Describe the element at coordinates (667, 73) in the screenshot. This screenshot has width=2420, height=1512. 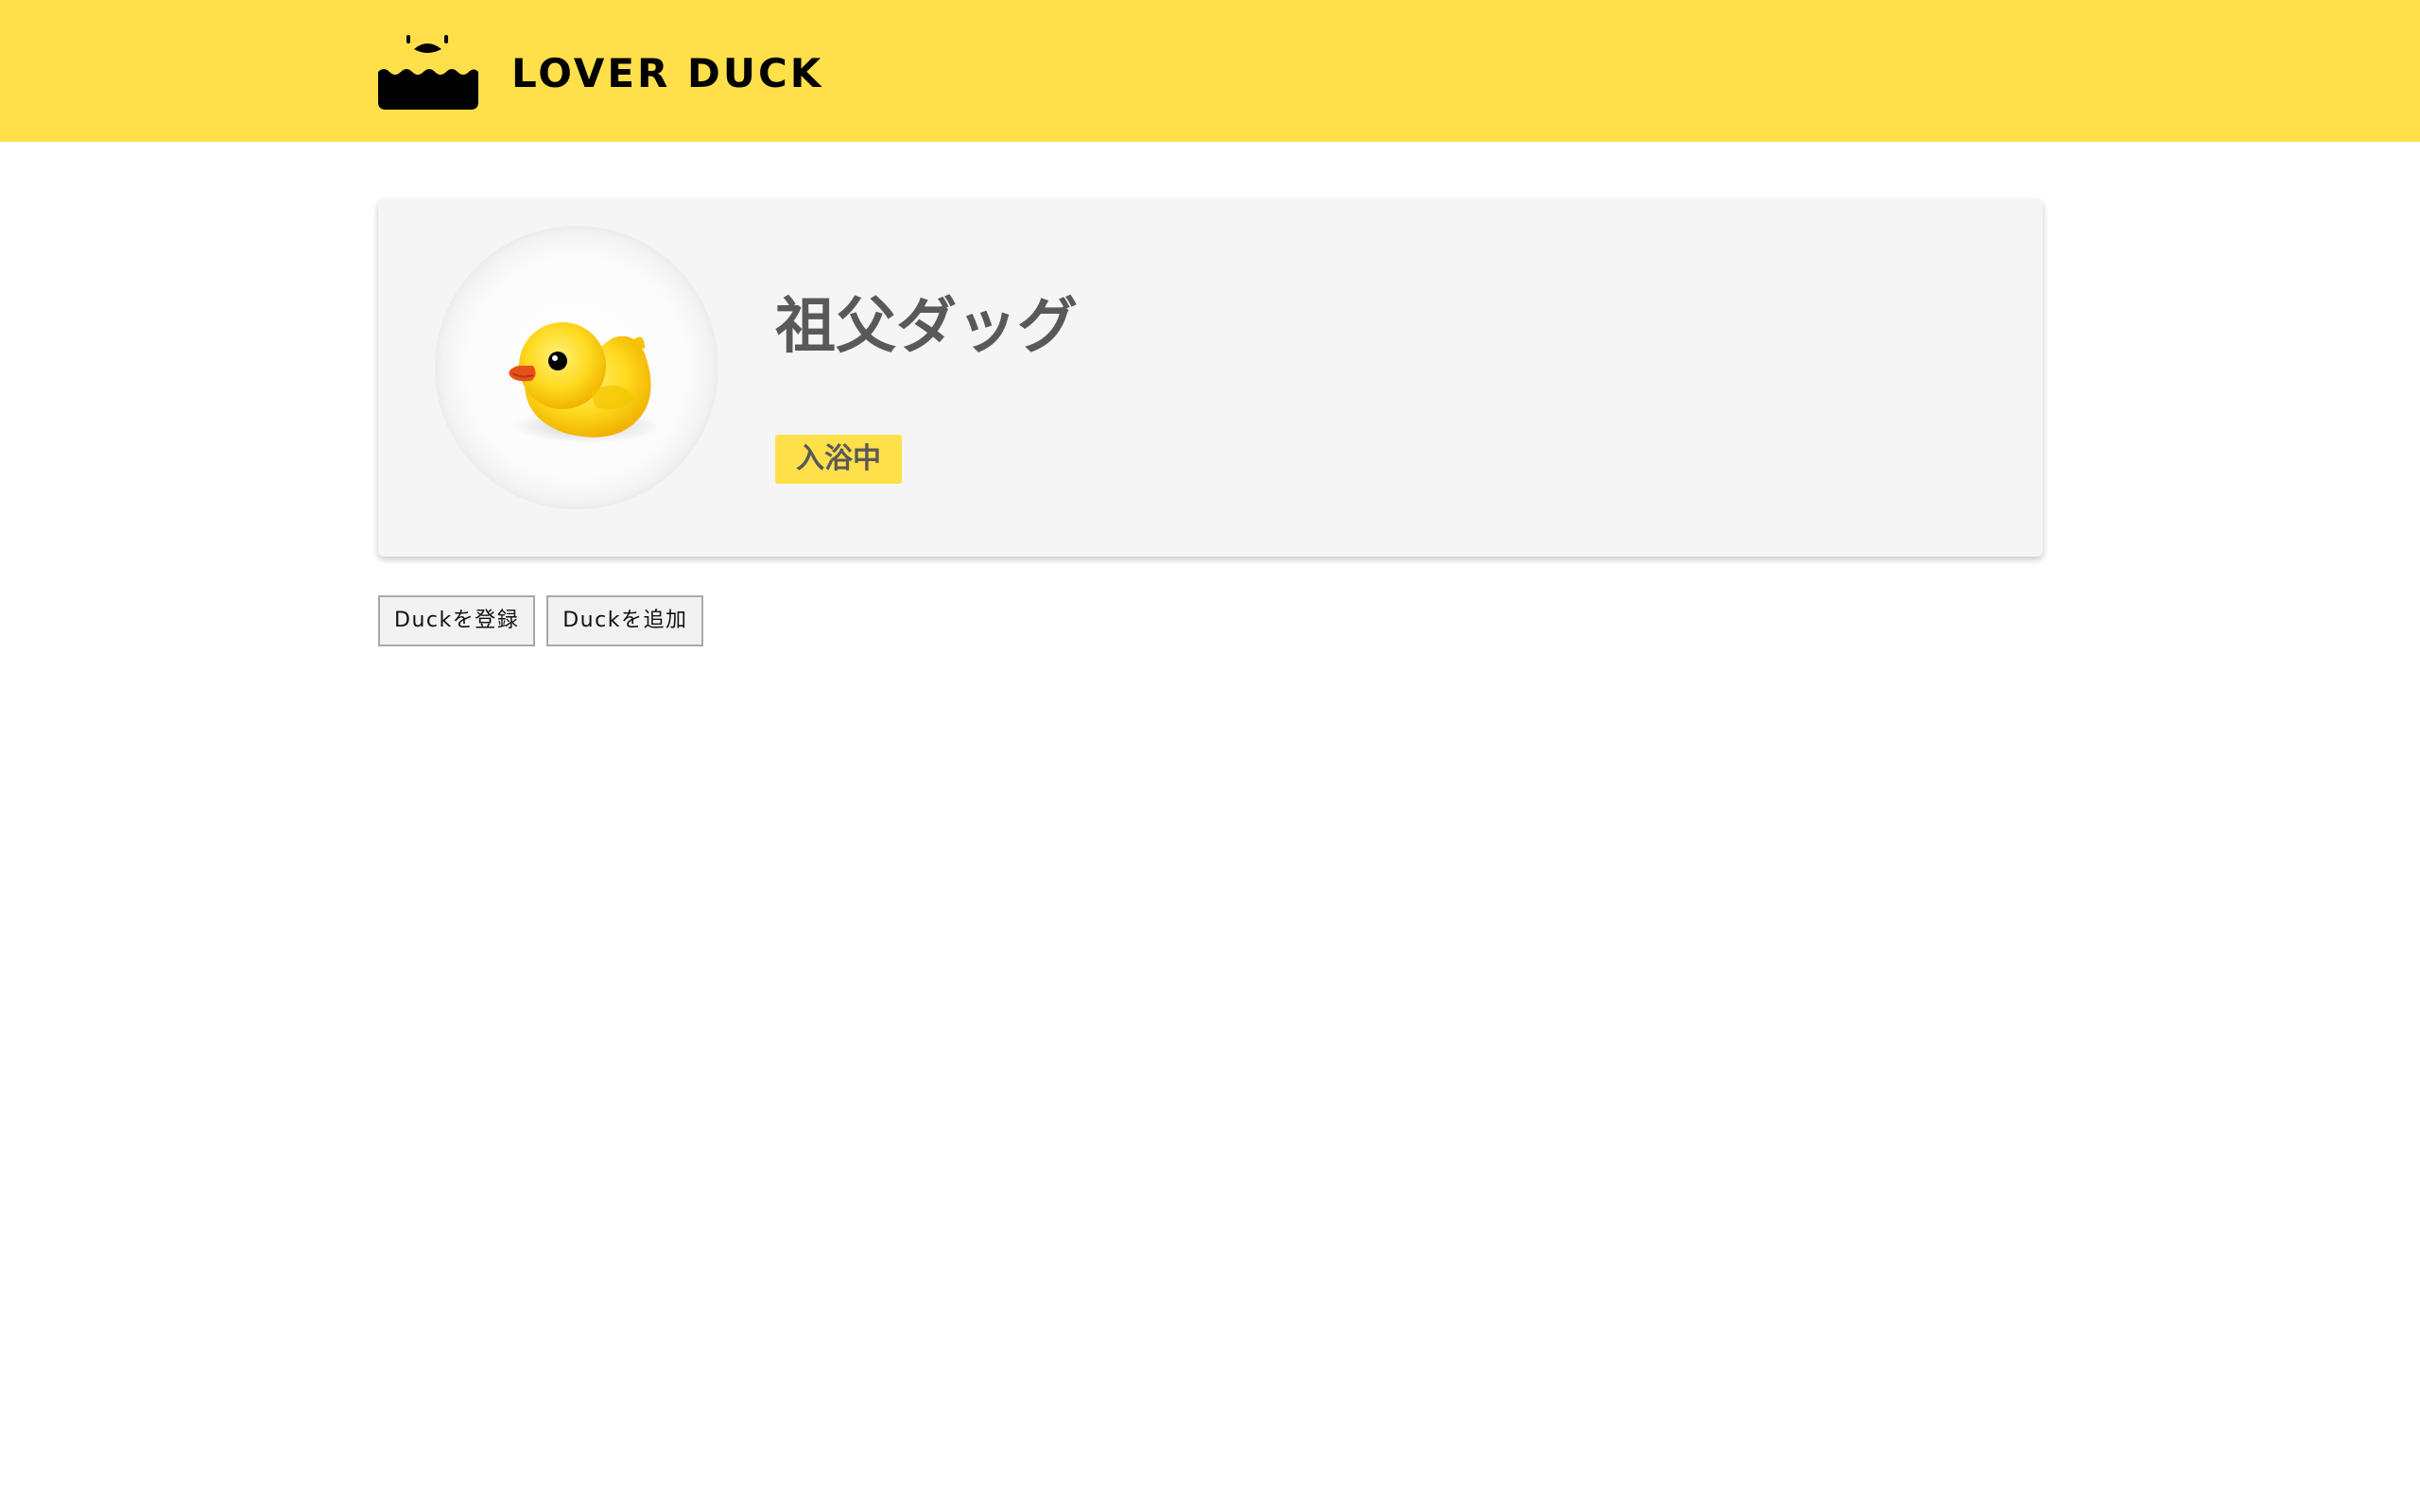
I see `brand-name: LOVER DUCK` at that location.